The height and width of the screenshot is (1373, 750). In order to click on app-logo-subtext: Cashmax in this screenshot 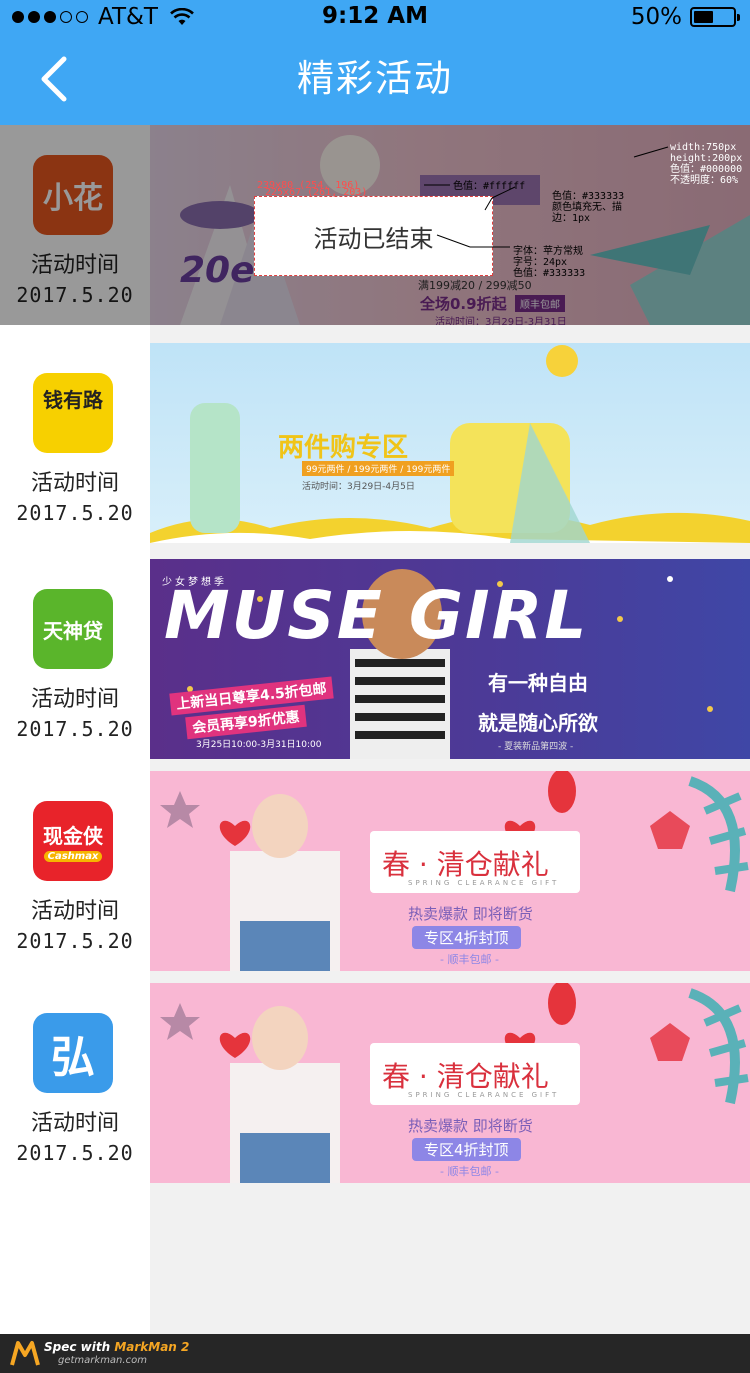, I will do `click(73, 856)`.